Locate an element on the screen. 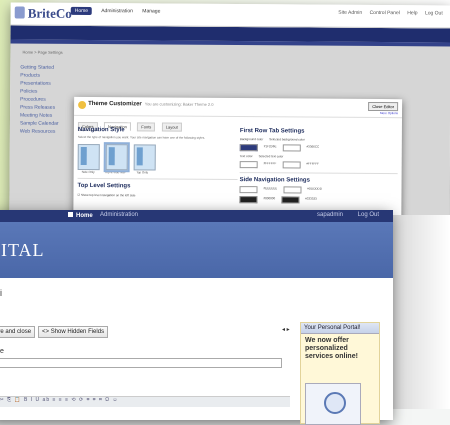 Image resolution: width=450 pixels, height=425 pixels. shadow-edge is located at coordinates (421, 312).